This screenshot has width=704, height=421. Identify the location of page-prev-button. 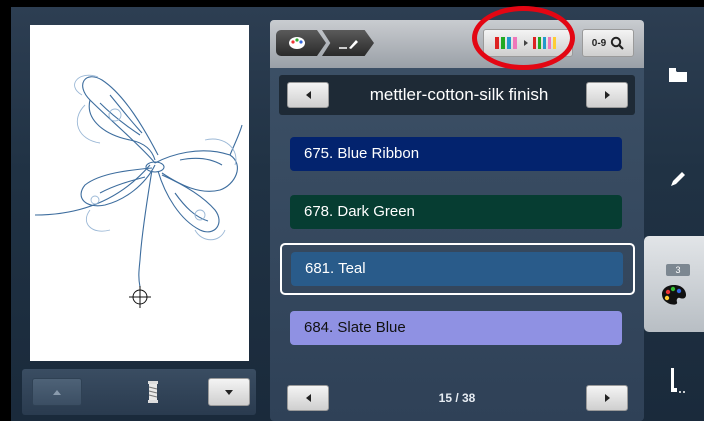
(308, 398).